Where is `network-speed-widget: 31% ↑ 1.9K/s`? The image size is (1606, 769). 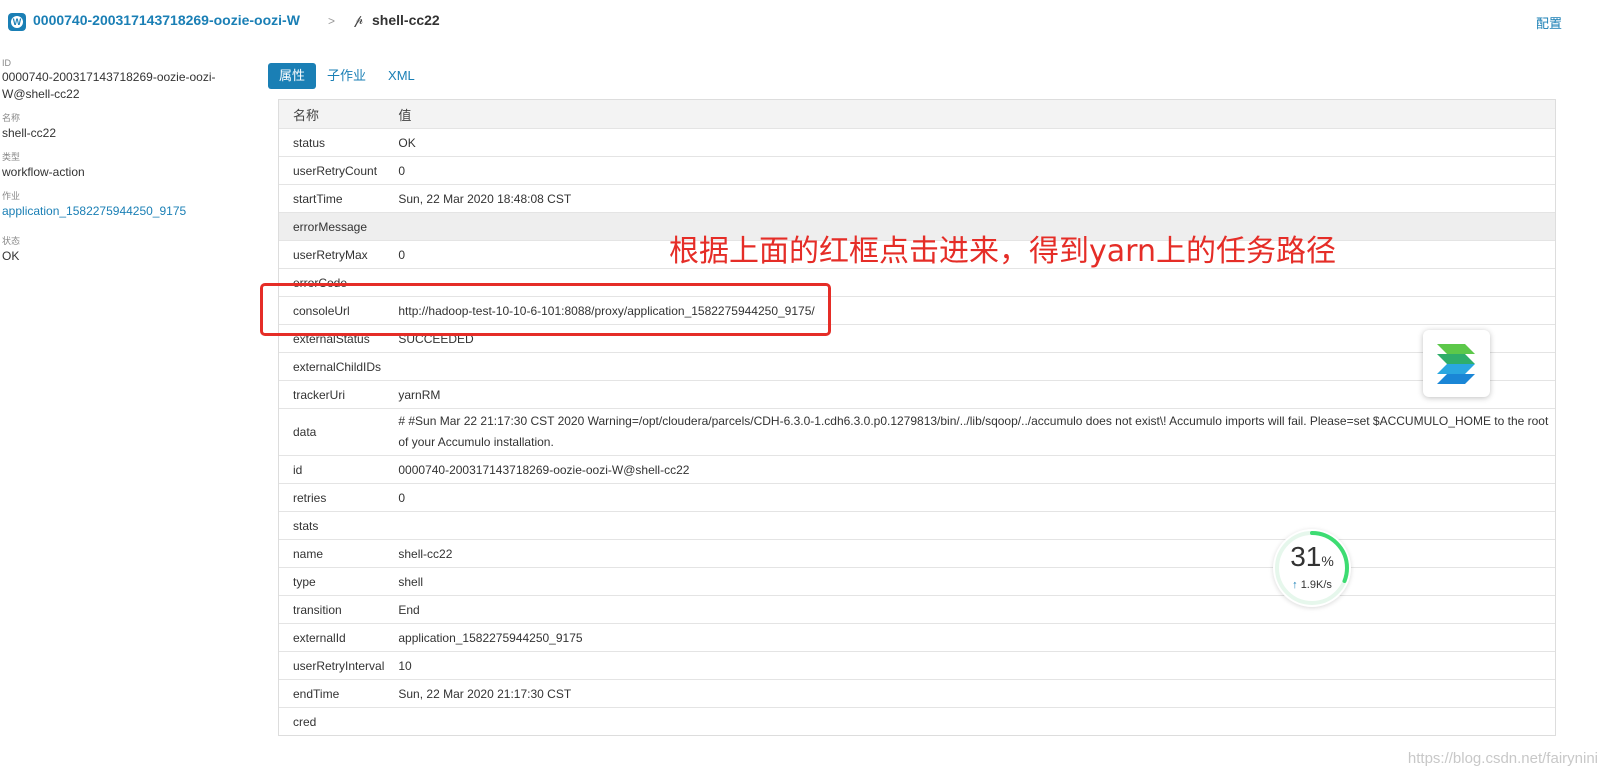
network-speed-widget: 31% ↑ 1.9K/s is located at coordinates (1312, 568).